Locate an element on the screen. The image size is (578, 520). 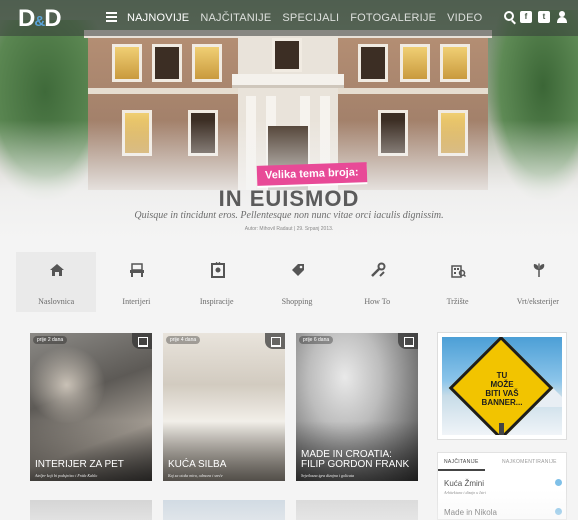
search-icon is located at coordinates (509, 16).